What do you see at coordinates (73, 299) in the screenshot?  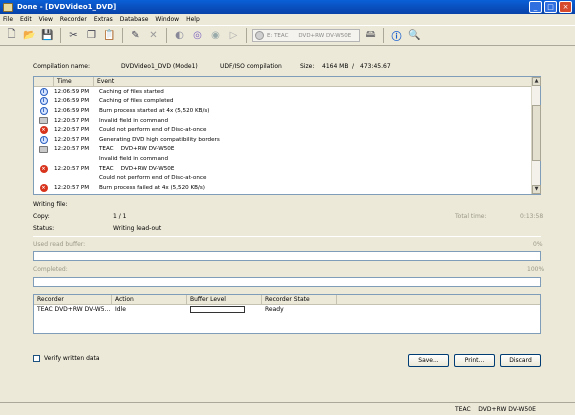 I see `column-recorder: Recorder` at bounding box center [73, 299].